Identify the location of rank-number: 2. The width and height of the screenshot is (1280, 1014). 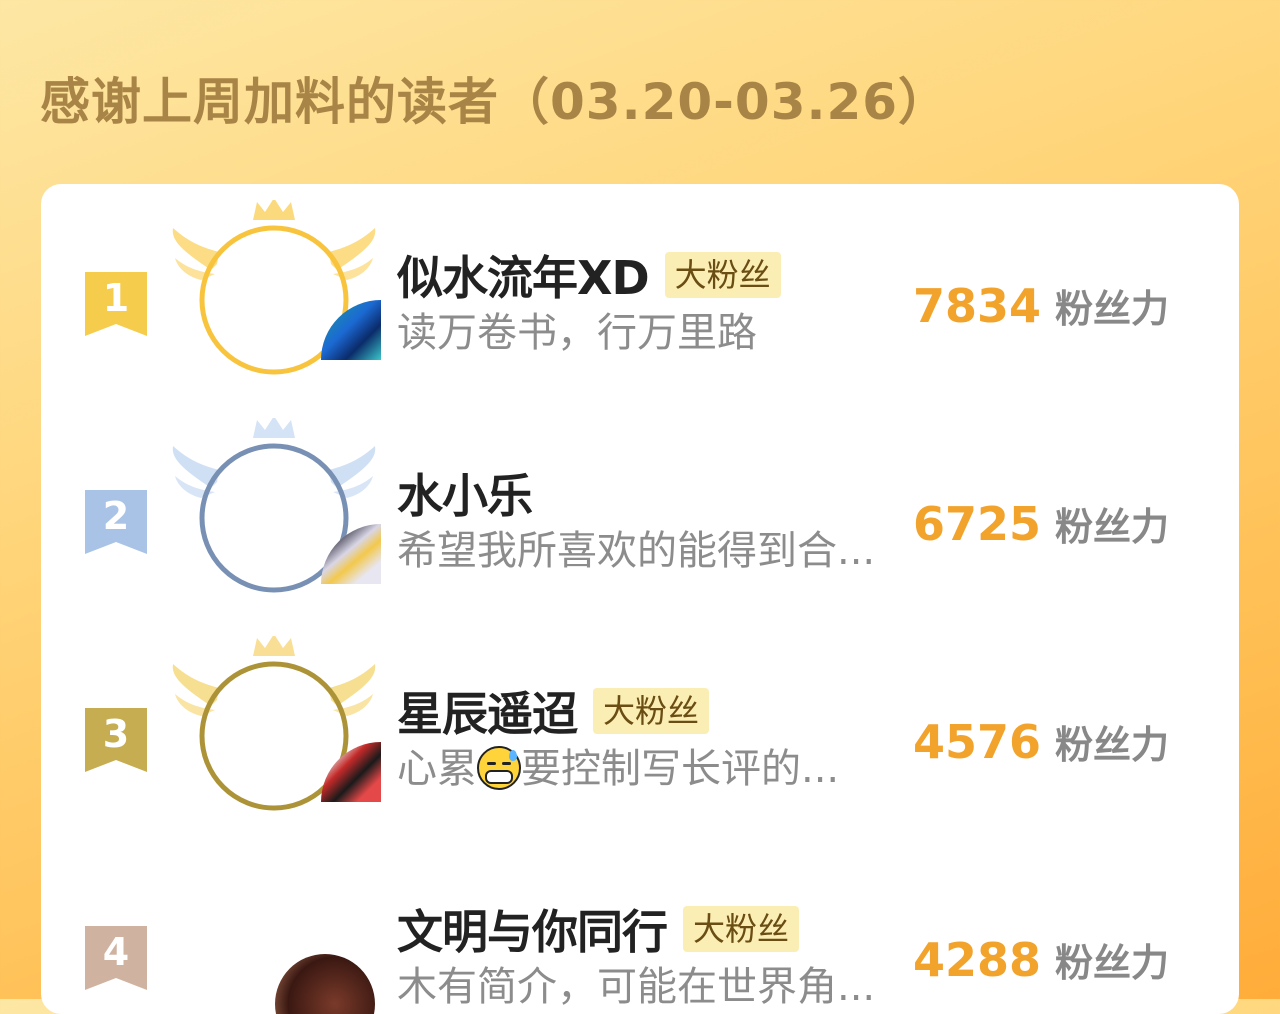
(116, 516).